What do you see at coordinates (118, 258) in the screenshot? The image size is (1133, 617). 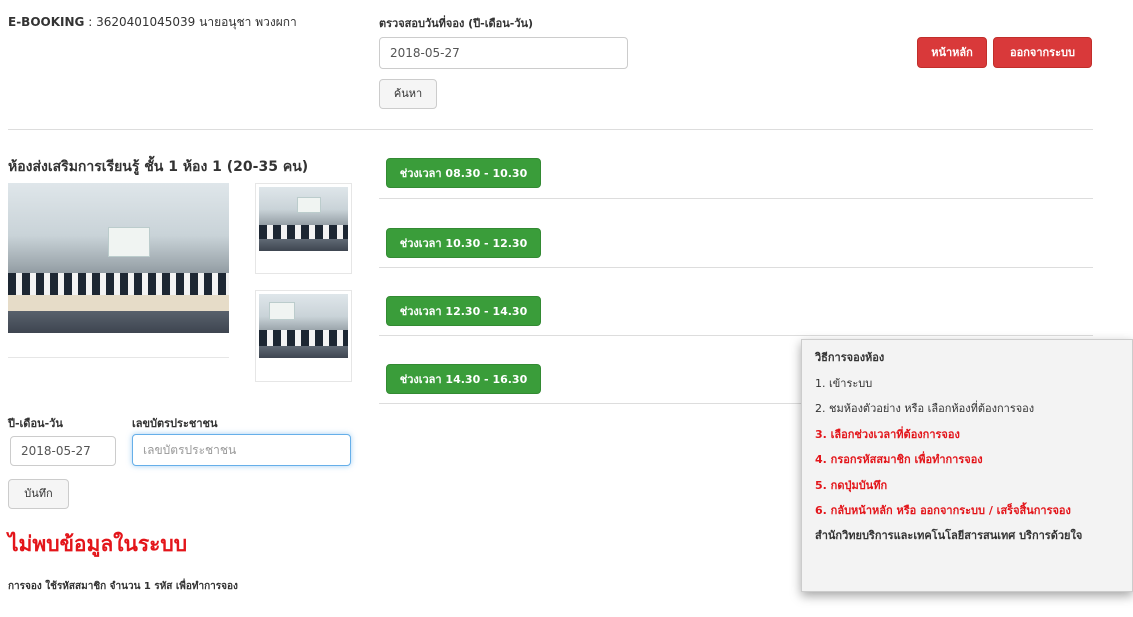 I see `room-photo-main-image` at bounding box center [118, 258].